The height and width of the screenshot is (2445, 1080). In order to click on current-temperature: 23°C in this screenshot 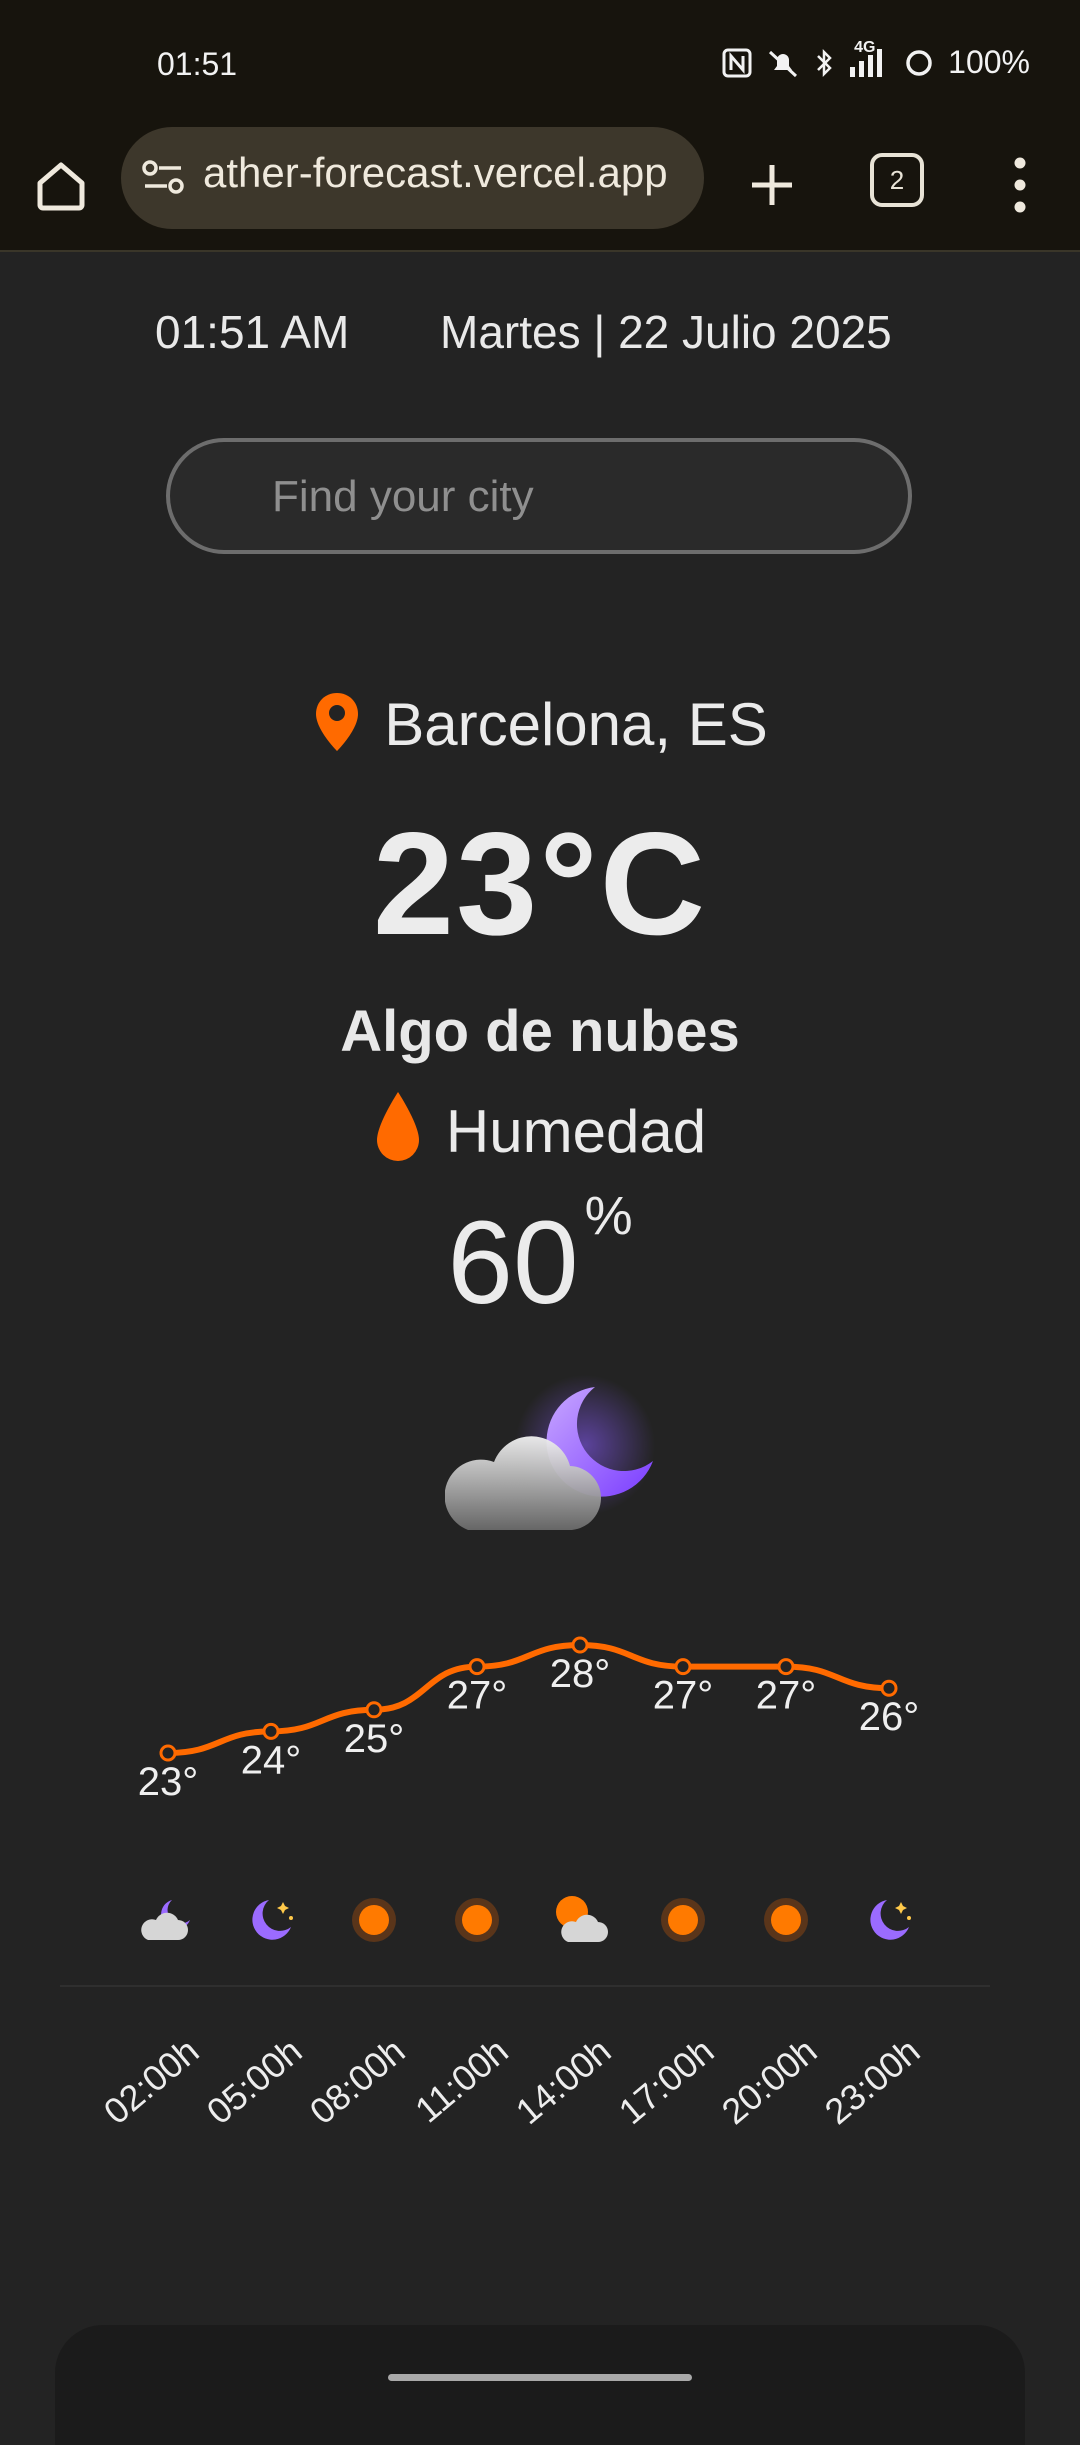, I will do `click(540, 883)`.